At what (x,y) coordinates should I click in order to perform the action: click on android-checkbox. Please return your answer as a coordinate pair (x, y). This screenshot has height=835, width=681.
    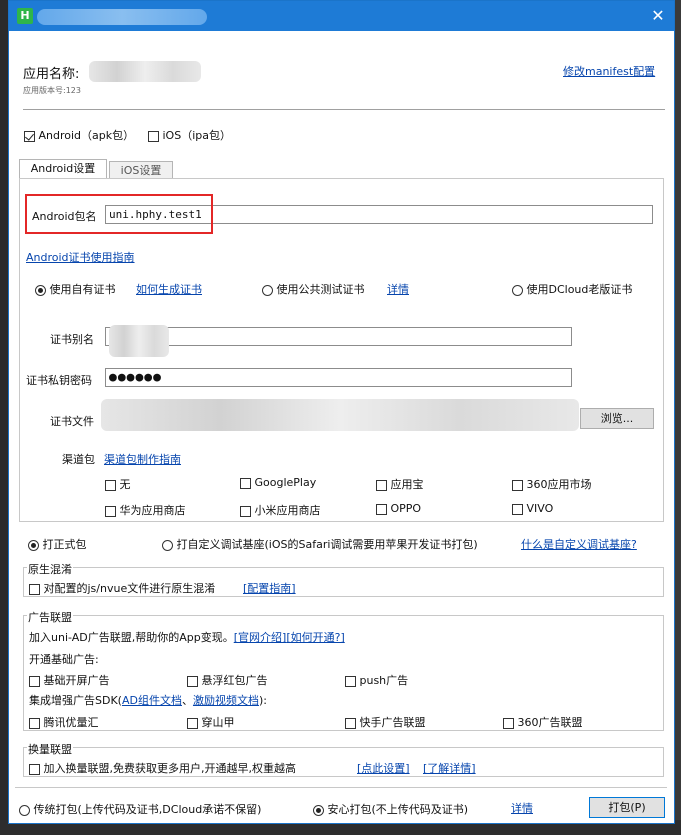
    Looking at the image, I should click on (29, 136).